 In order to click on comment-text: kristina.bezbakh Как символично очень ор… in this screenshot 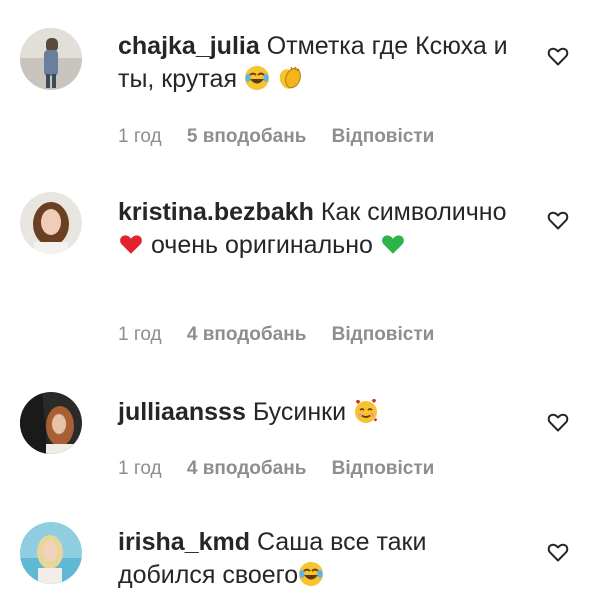, I will do `click(318, 231)`.